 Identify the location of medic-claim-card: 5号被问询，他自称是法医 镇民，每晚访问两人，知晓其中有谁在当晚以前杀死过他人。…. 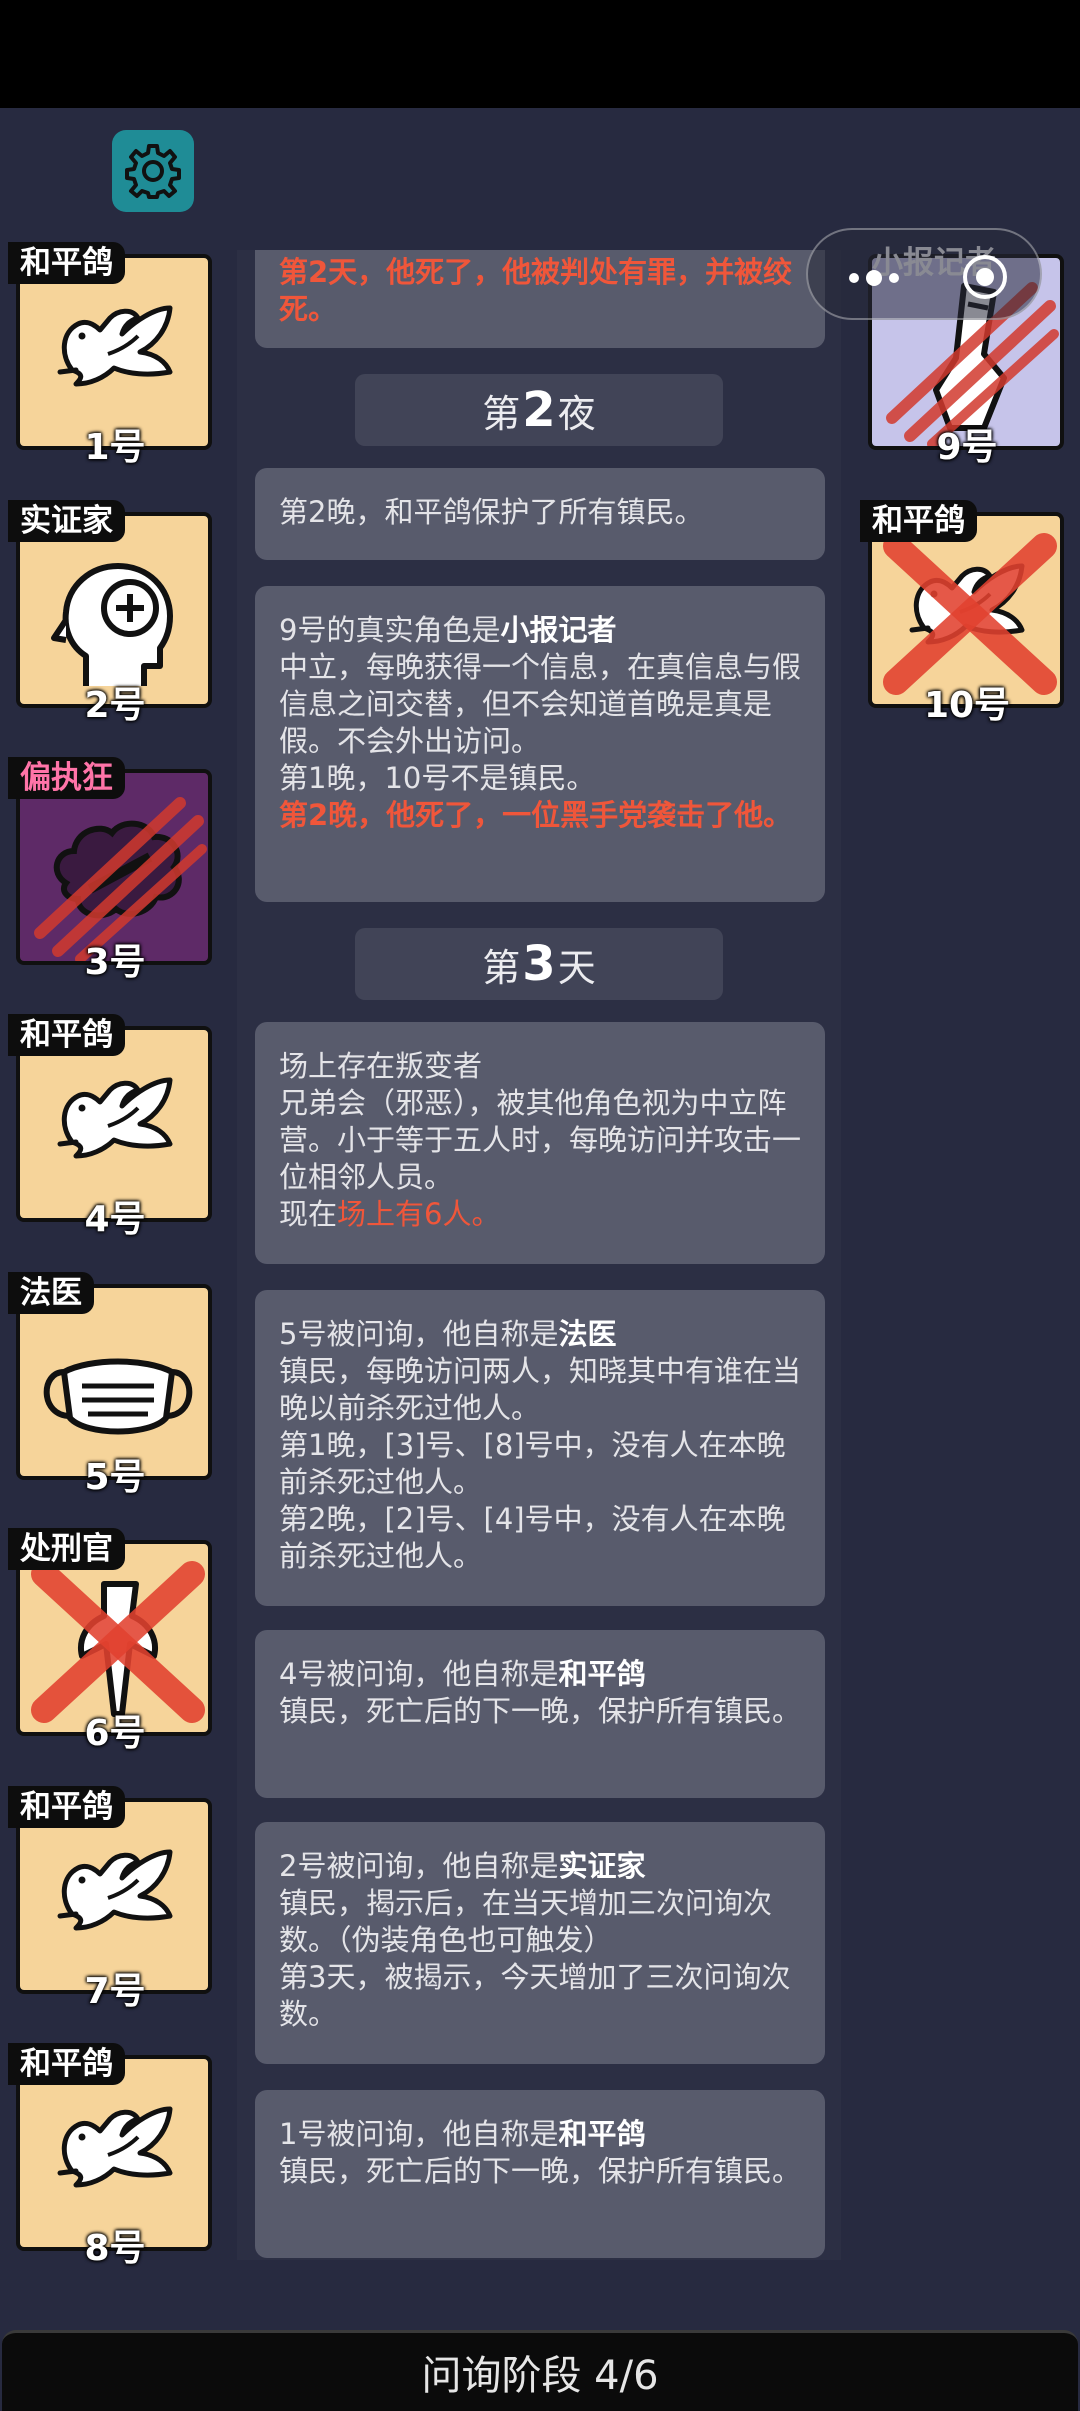
(540, 1448).